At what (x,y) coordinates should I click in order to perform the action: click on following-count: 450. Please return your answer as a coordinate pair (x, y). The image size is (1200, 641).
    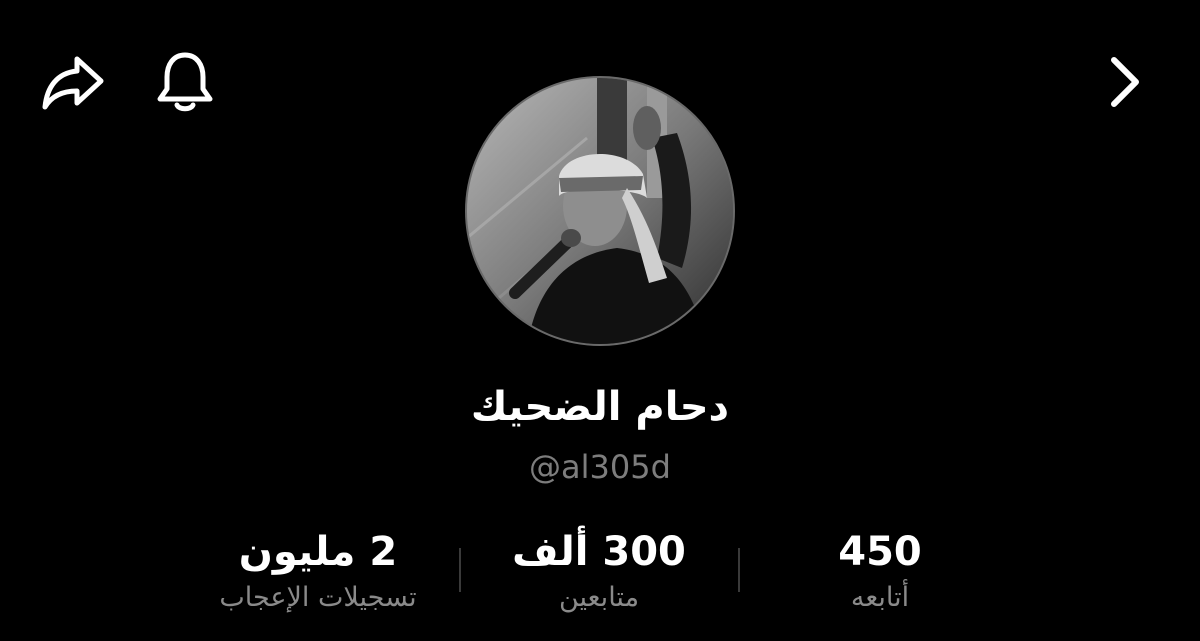
    Looking at the image, I should click on (880, 552).